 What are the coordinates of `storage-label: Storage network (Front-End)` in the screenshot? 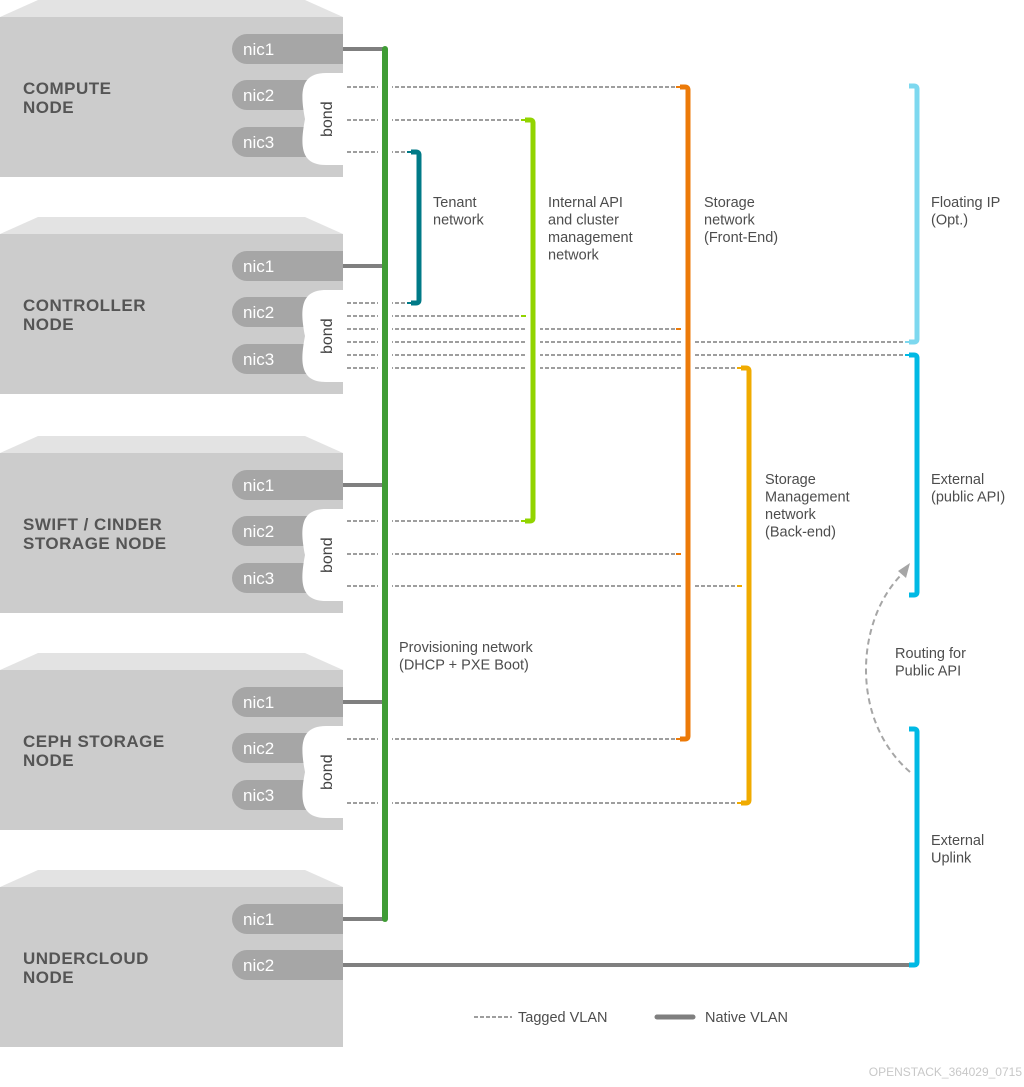 It's located at (741, 220).